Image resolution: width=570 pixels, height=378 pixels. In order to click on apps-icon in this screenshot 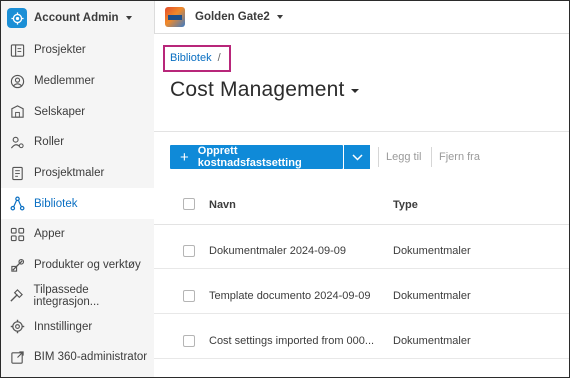, I will do `click(17, 234)`.